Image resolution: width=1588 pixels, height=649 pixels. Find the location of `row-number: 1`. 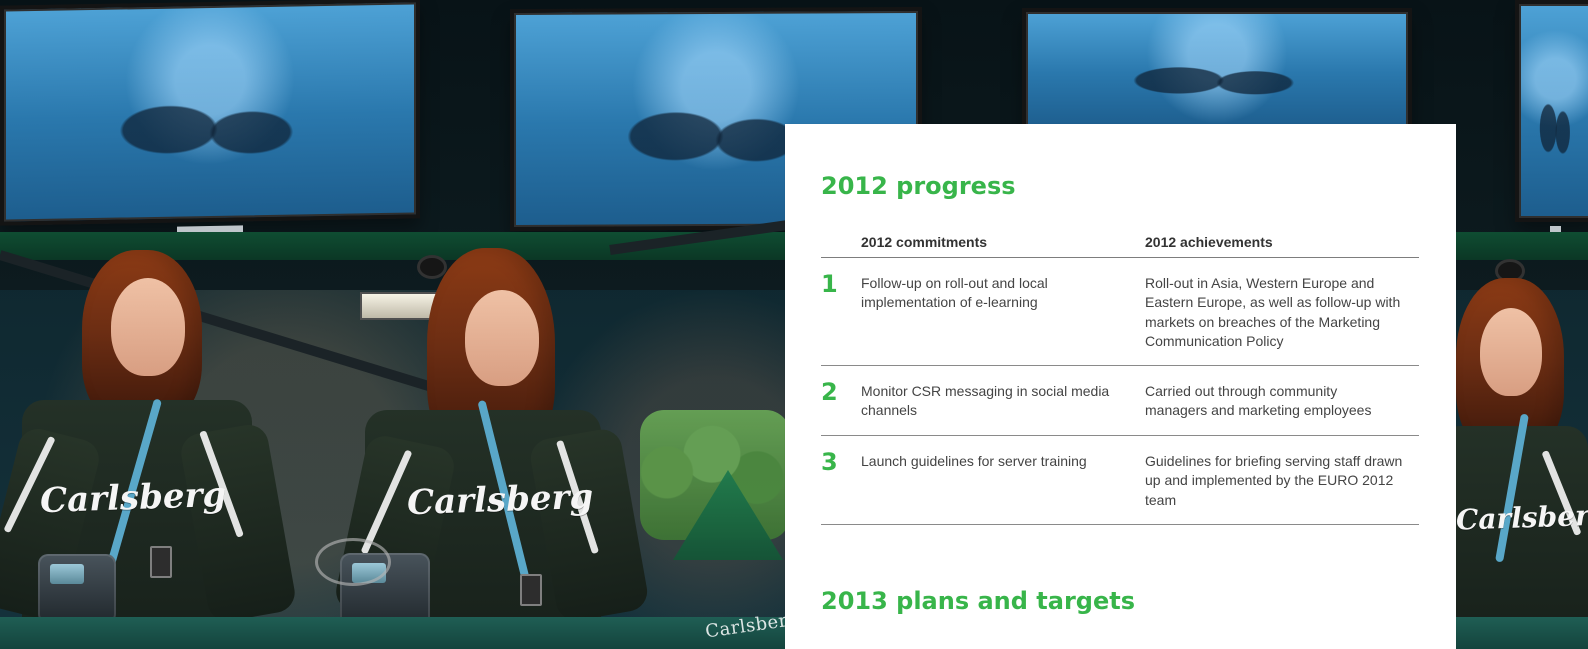

row-number: 1 is located at coordinates (829, 284).